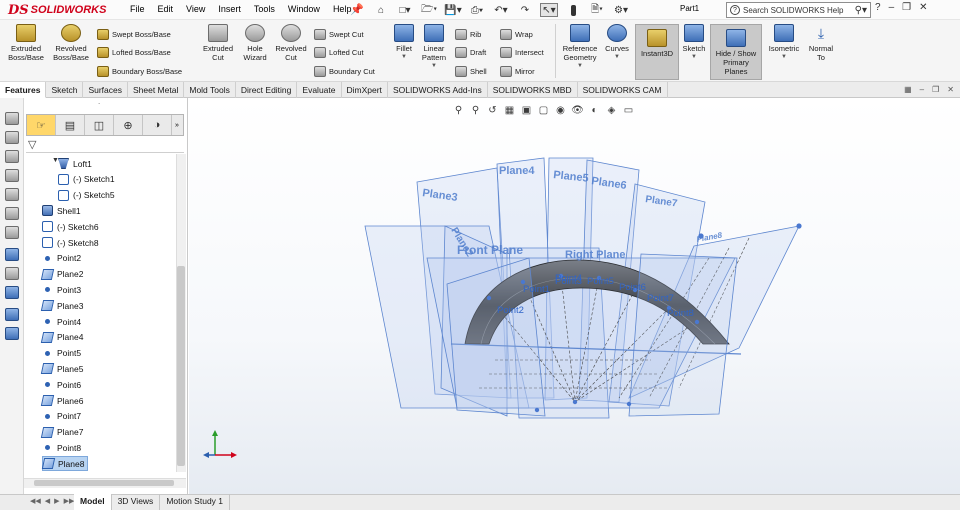 Image resolution: width=960 pixels, height=510 pixels. What do you see at coordinates (365, 90) in the screenshot?
I see `tab-dimxpert: DimXpert` at bounding box center [365, 90].